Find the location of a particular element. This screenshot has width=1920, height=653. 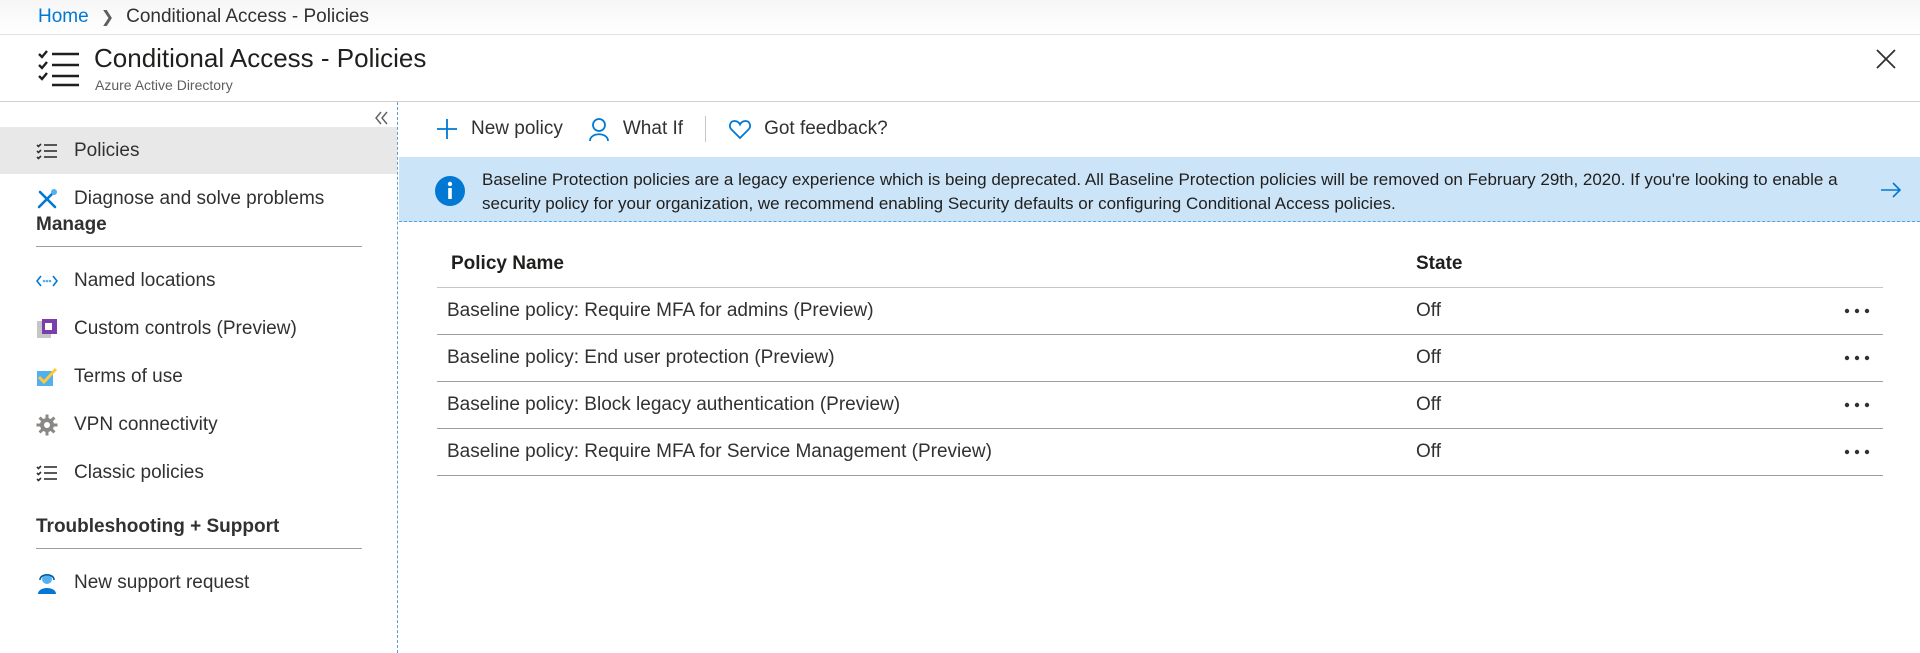

feedback-button: Got feedback? is located at coordinates (808, 129).